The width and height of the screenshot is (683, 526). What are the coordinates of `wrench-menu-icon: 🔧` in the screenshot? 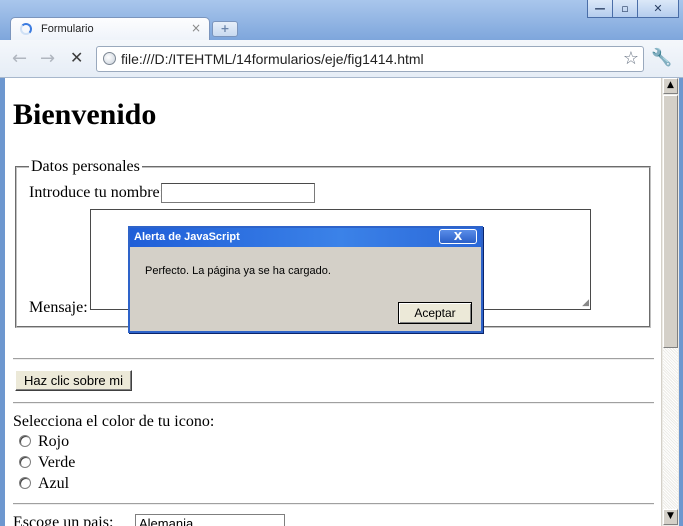 It's located at (661, 58).